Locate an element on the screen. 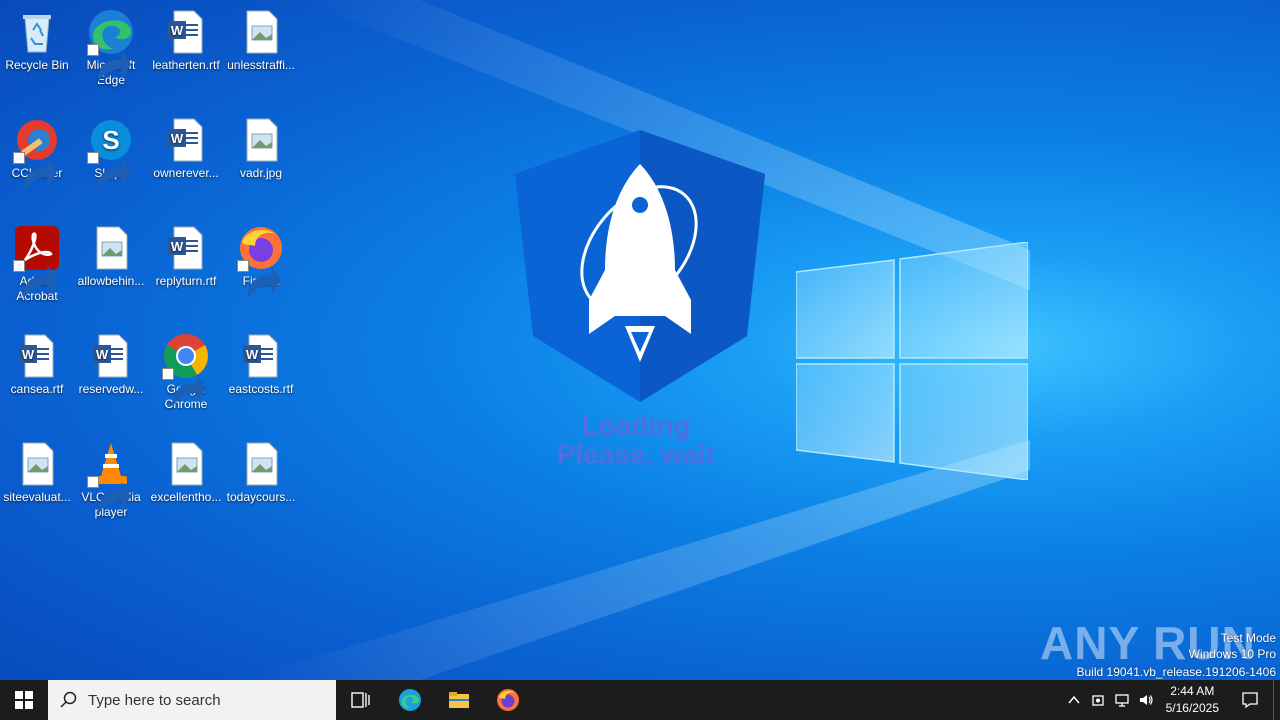  speaker-icon is located at coordinates (1146, 700).